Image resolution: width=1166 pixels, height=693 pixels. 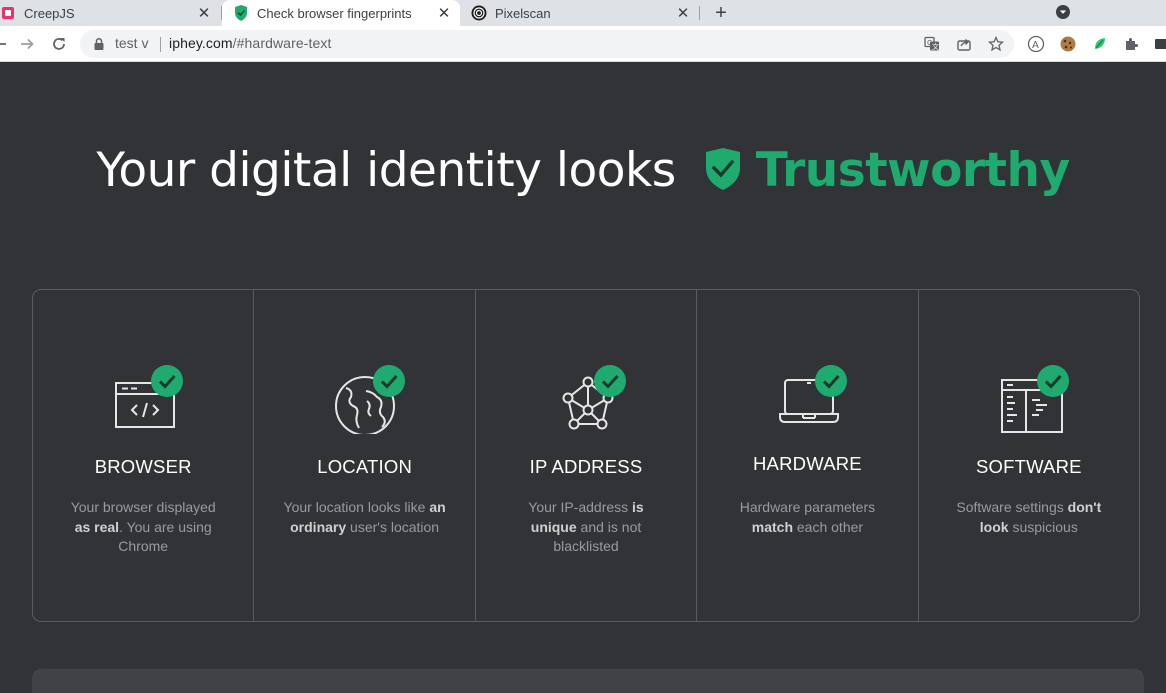 I want to click on share-icon, so click(x=964, y=44).